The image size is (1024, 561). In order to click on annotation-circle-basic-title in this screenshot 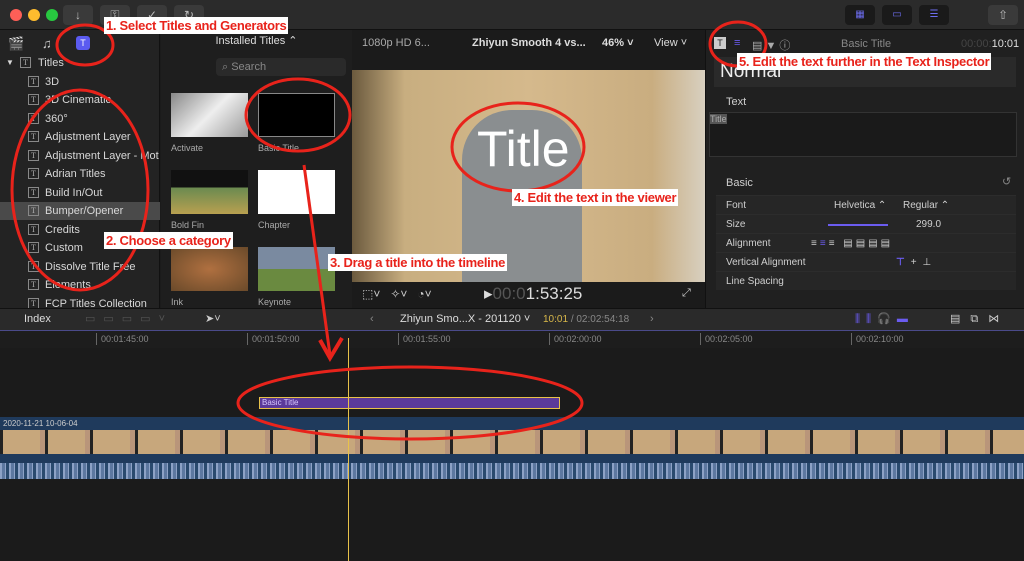, I will do `click(298, 115)`.